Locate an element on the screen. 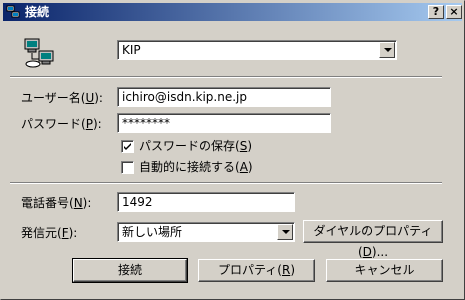 This screenshot has height=300, width=465. network-icon is located at coordinates (13, 11).